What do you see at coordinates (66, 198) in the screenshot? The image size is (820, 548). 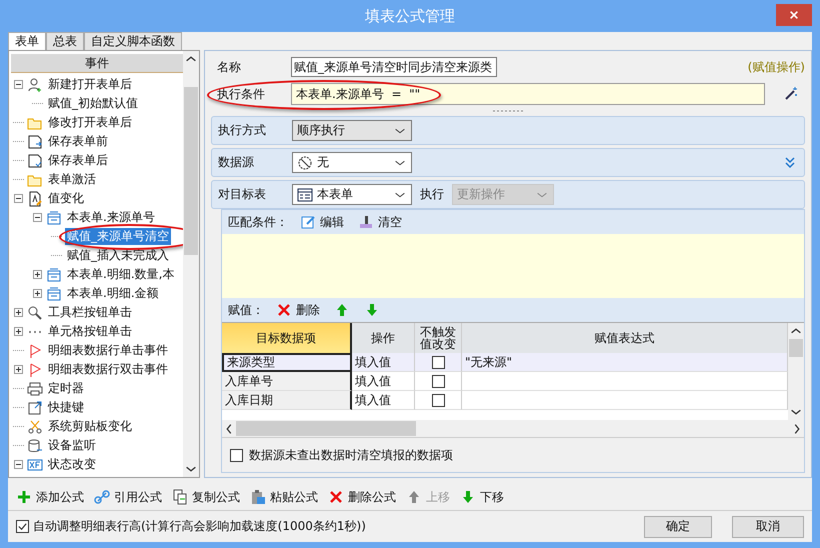 I see `tree-item: 值变化` at bounding box center [66, 198].